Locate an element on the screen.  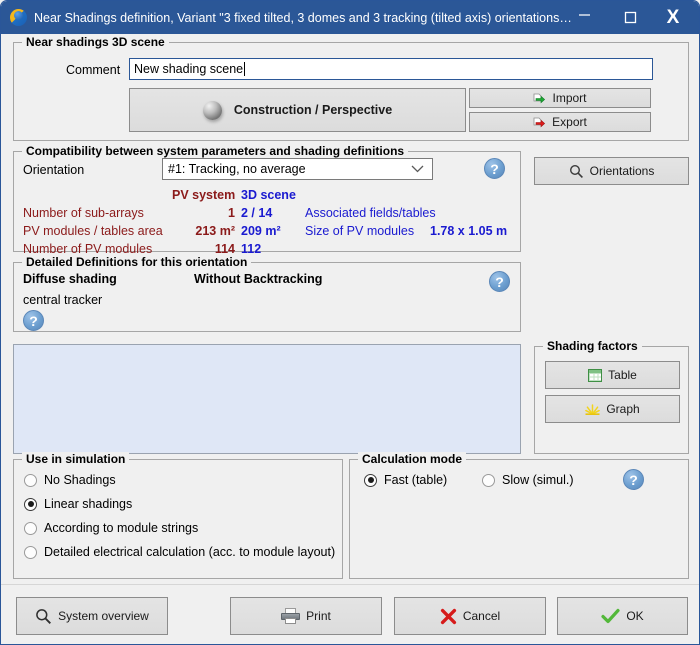
close-button: X is located at coordinates (676, 17).